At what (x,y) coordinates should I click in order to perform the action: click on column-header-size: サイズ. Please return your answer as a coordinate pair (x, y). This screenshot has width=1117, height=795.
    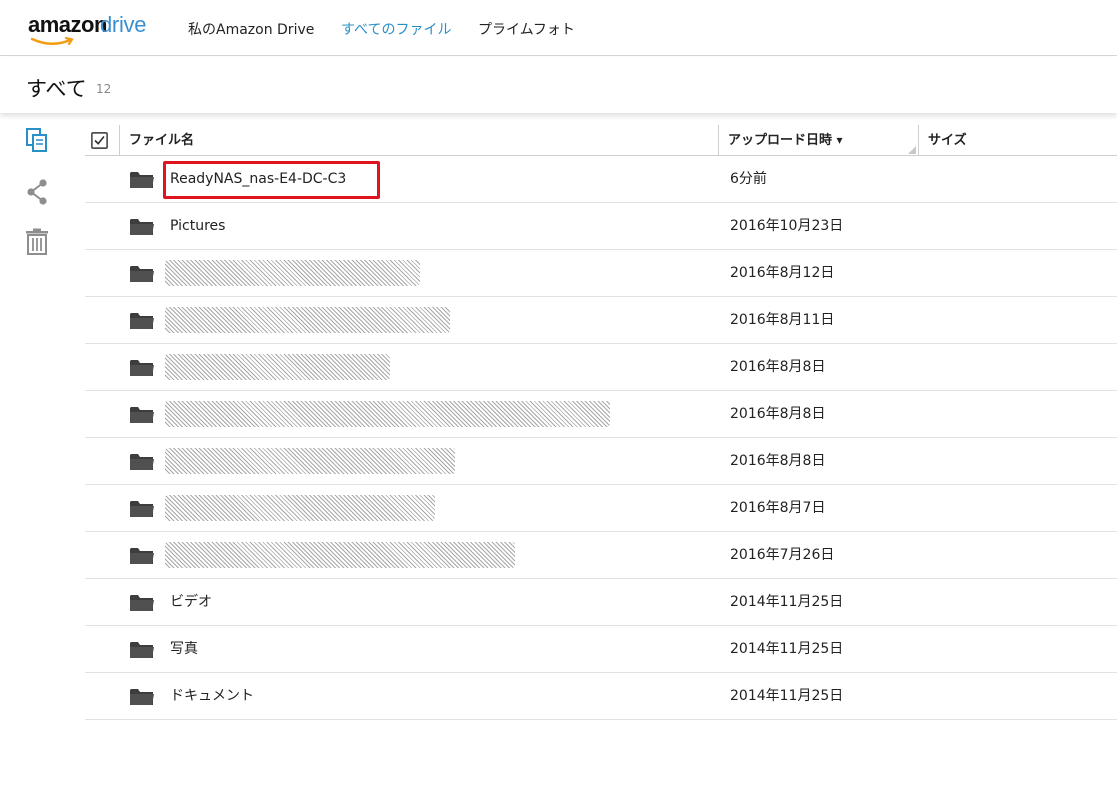
    Looking at the image, I should click on (1017, 140).